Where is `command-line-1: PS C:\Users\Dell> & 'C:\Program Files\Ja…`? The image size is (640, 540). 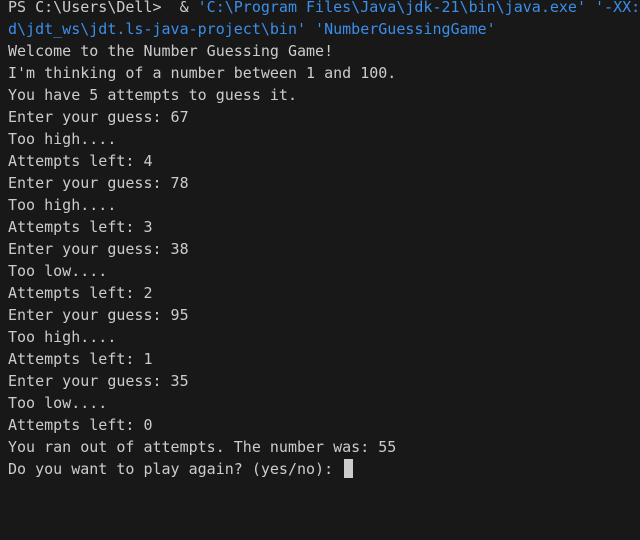 command-line-1: PS C:\Users\Dell> & 'C:\Program Files\Ja… is located at coordinates (324, 9).